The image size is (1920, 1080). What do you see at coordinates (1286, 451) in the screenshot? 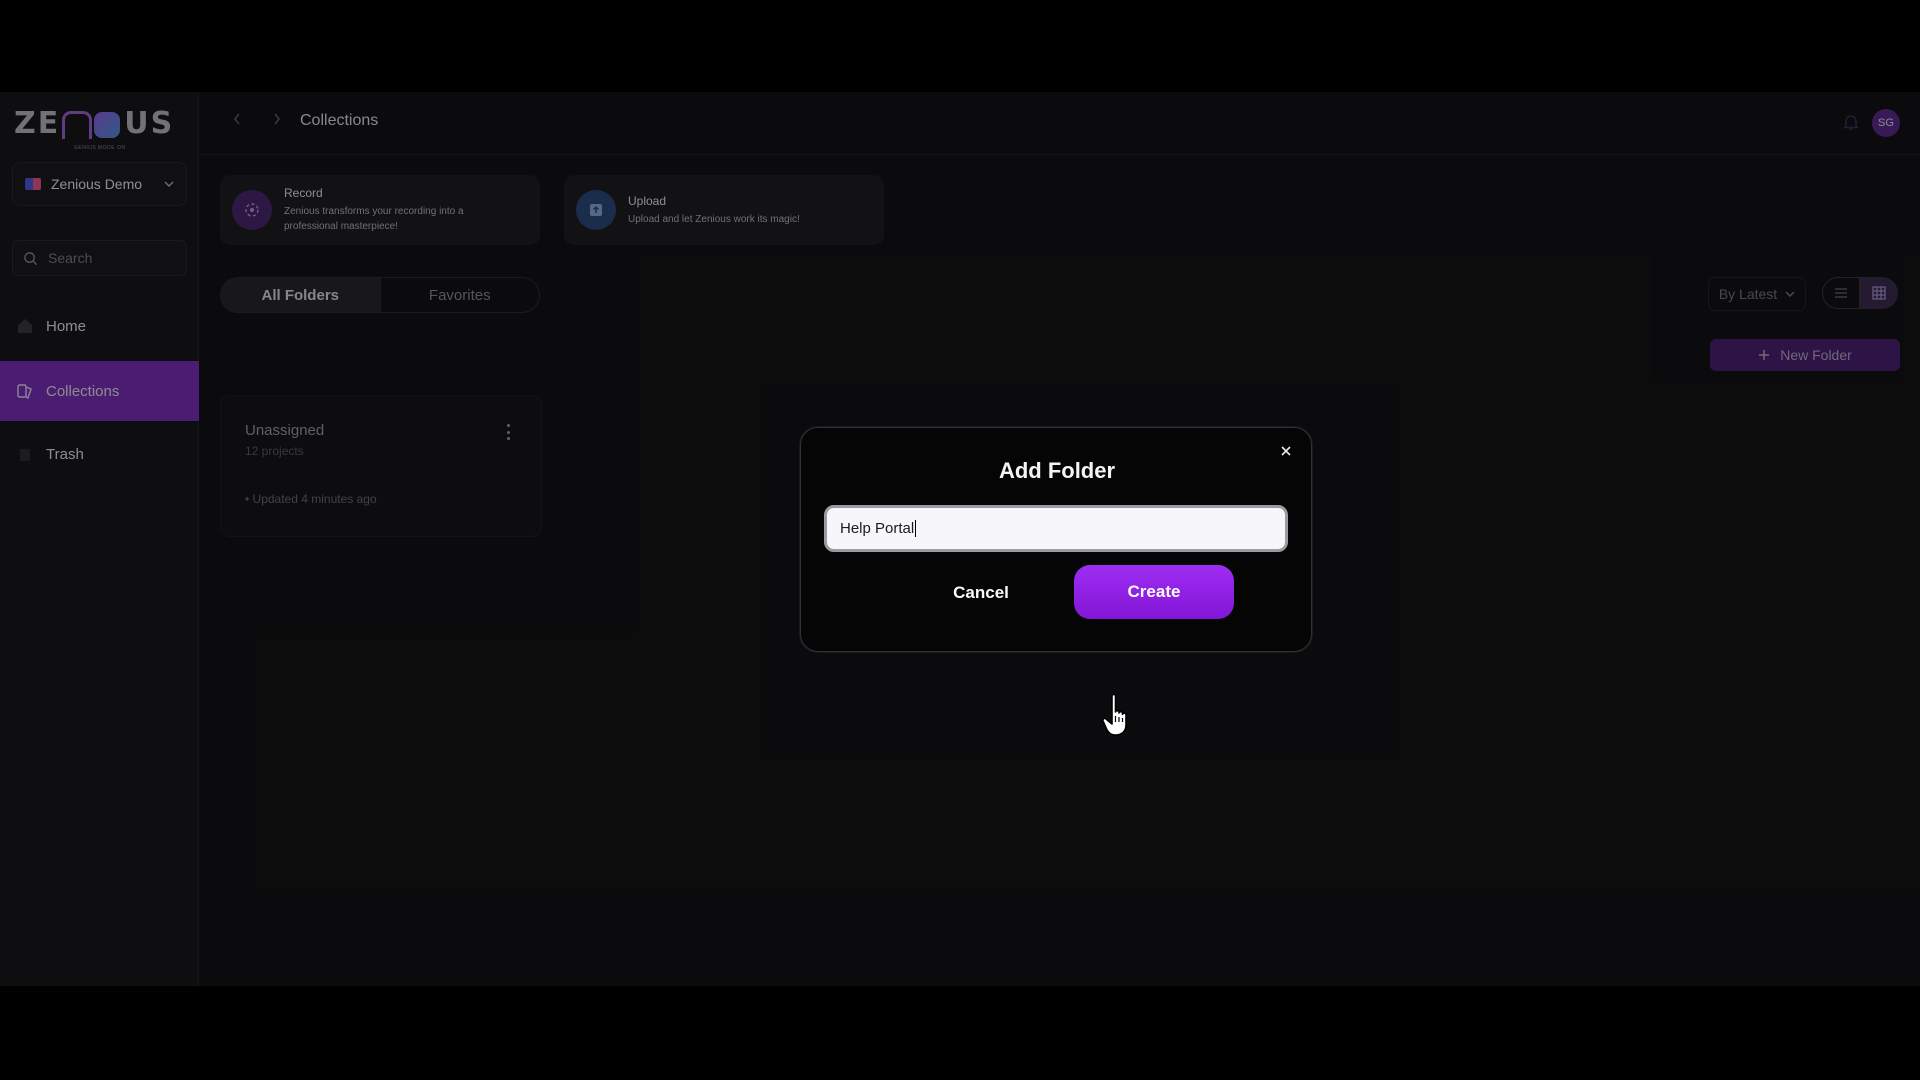
I see `close-icon` at bounding box center [1286, 451].